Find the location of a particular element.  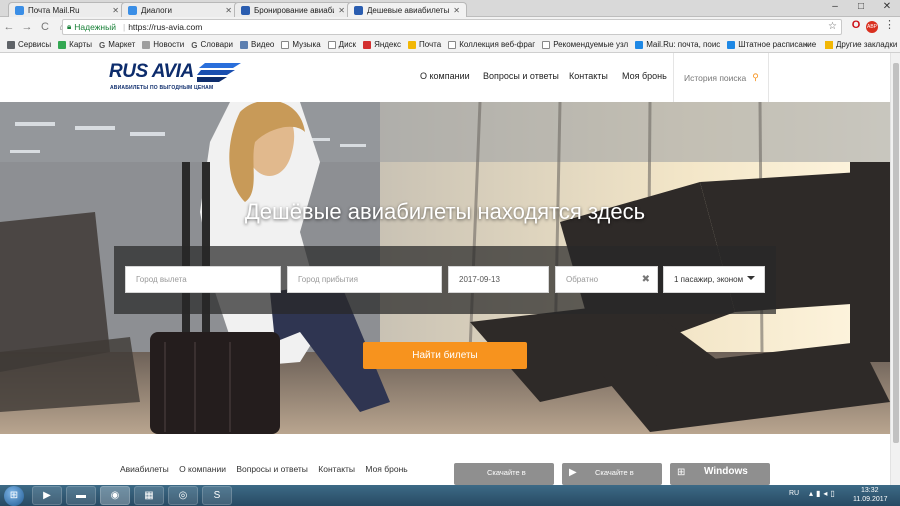

window-controls: – □ ✕ is located at coordinates (861, 7).